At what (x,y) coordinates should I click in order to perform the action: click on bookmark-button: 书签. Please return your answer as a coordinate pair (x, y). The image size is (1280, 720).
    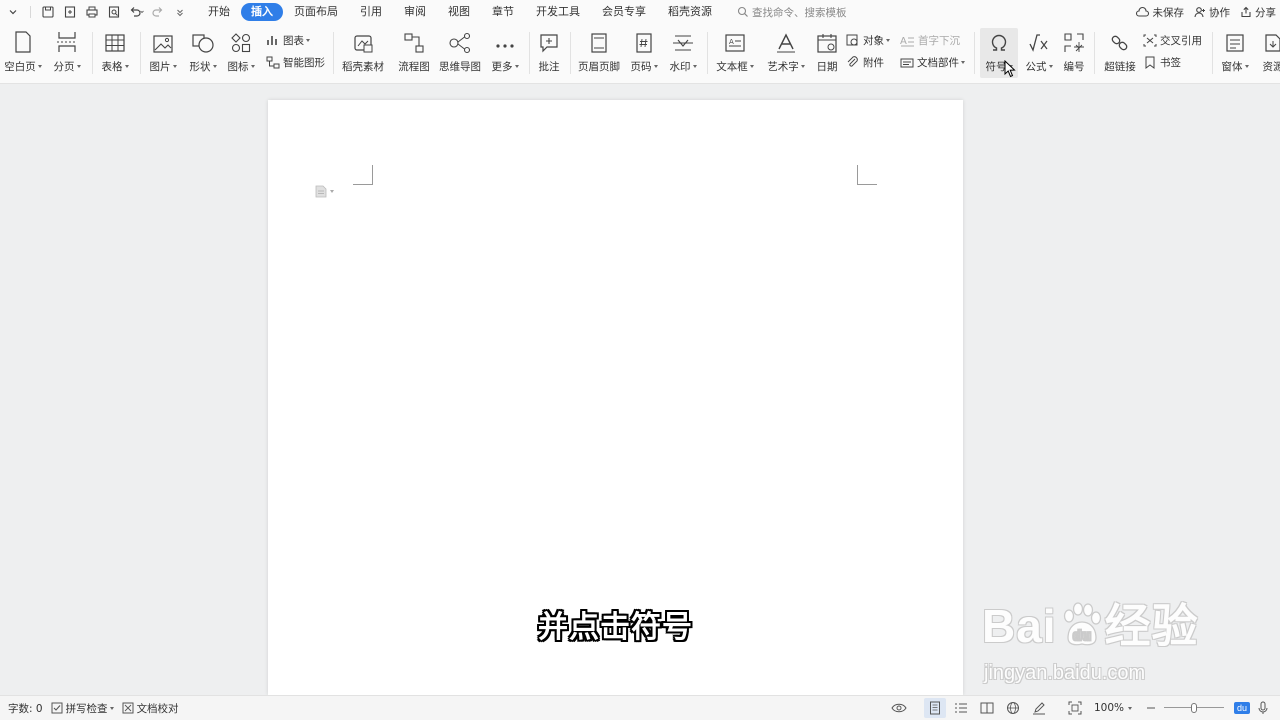
    Looking at the image, I should click on (1162, 62).